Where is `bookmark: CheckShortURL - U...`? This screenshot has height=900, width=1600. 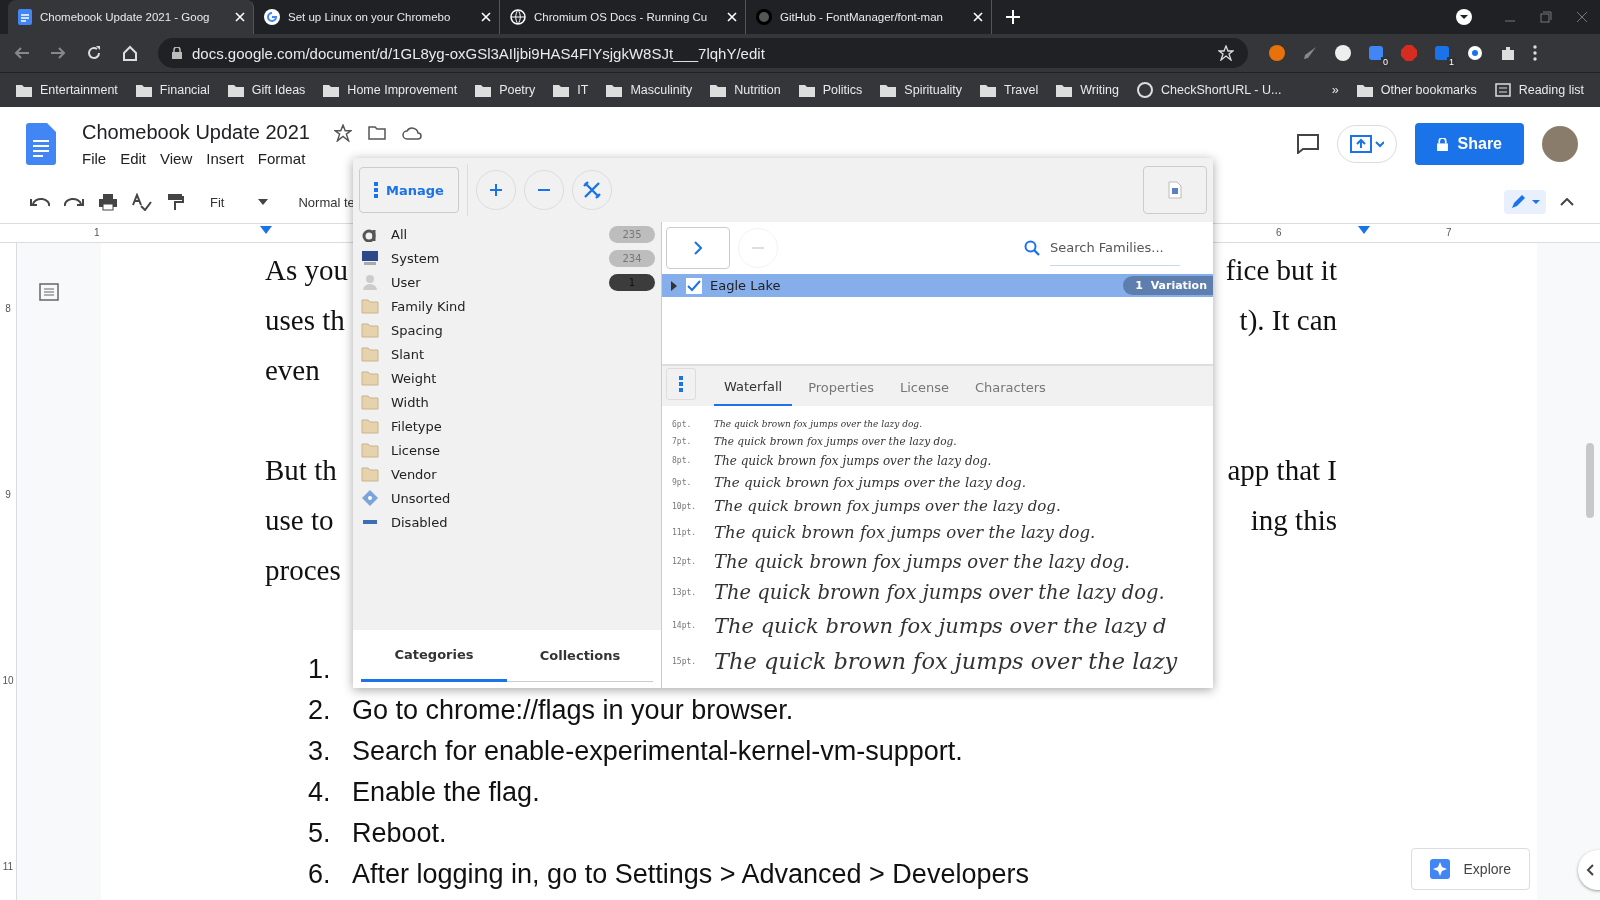 bookmark: CheckShortURL - U... is located at coordinates (1209, 90).